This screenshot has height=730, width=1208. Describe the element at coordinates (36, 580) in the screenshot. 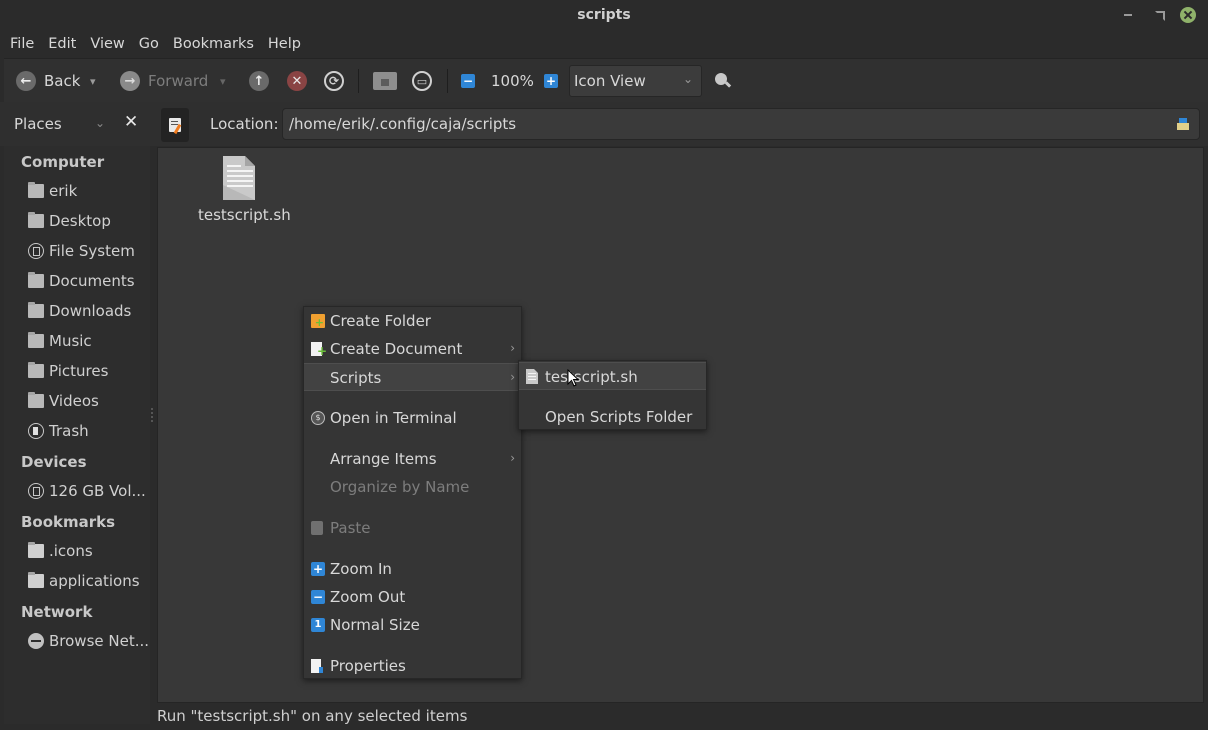

I see `folder-icon` at that location.